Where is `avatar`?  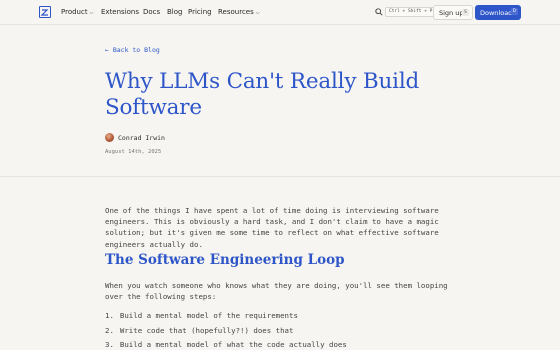 avatar is located at coordinates (109, 137).